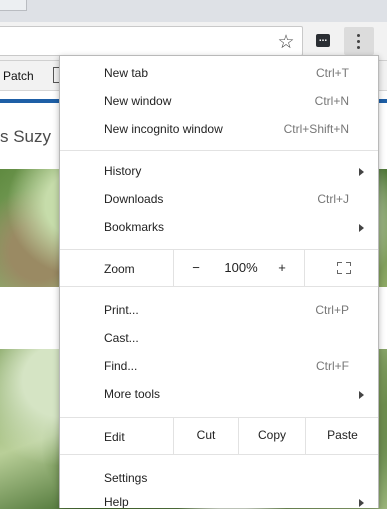 Image resolution: width=387 pixels, height=509 pixels. Describe the element at coordinates (219, 200) in the screenshot. I see `menu-item-downloads: Downloads Ctrl+J` at that location.